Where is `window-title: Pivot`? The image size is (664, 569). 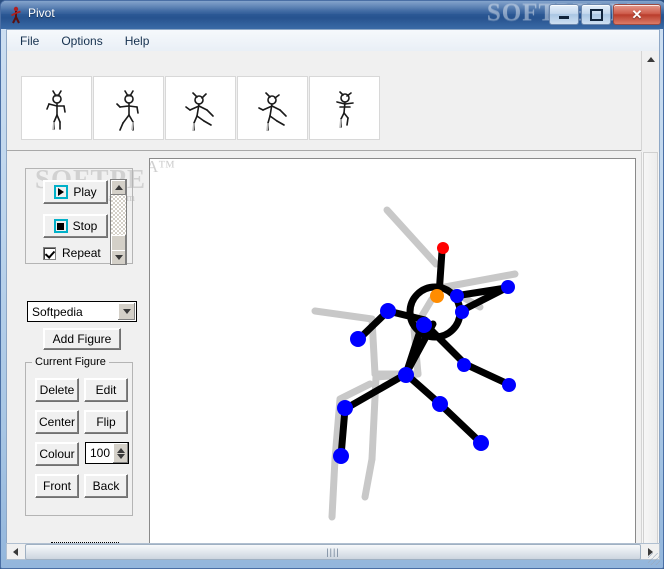
window-title: Pivot is located at coordinates (41, 13).